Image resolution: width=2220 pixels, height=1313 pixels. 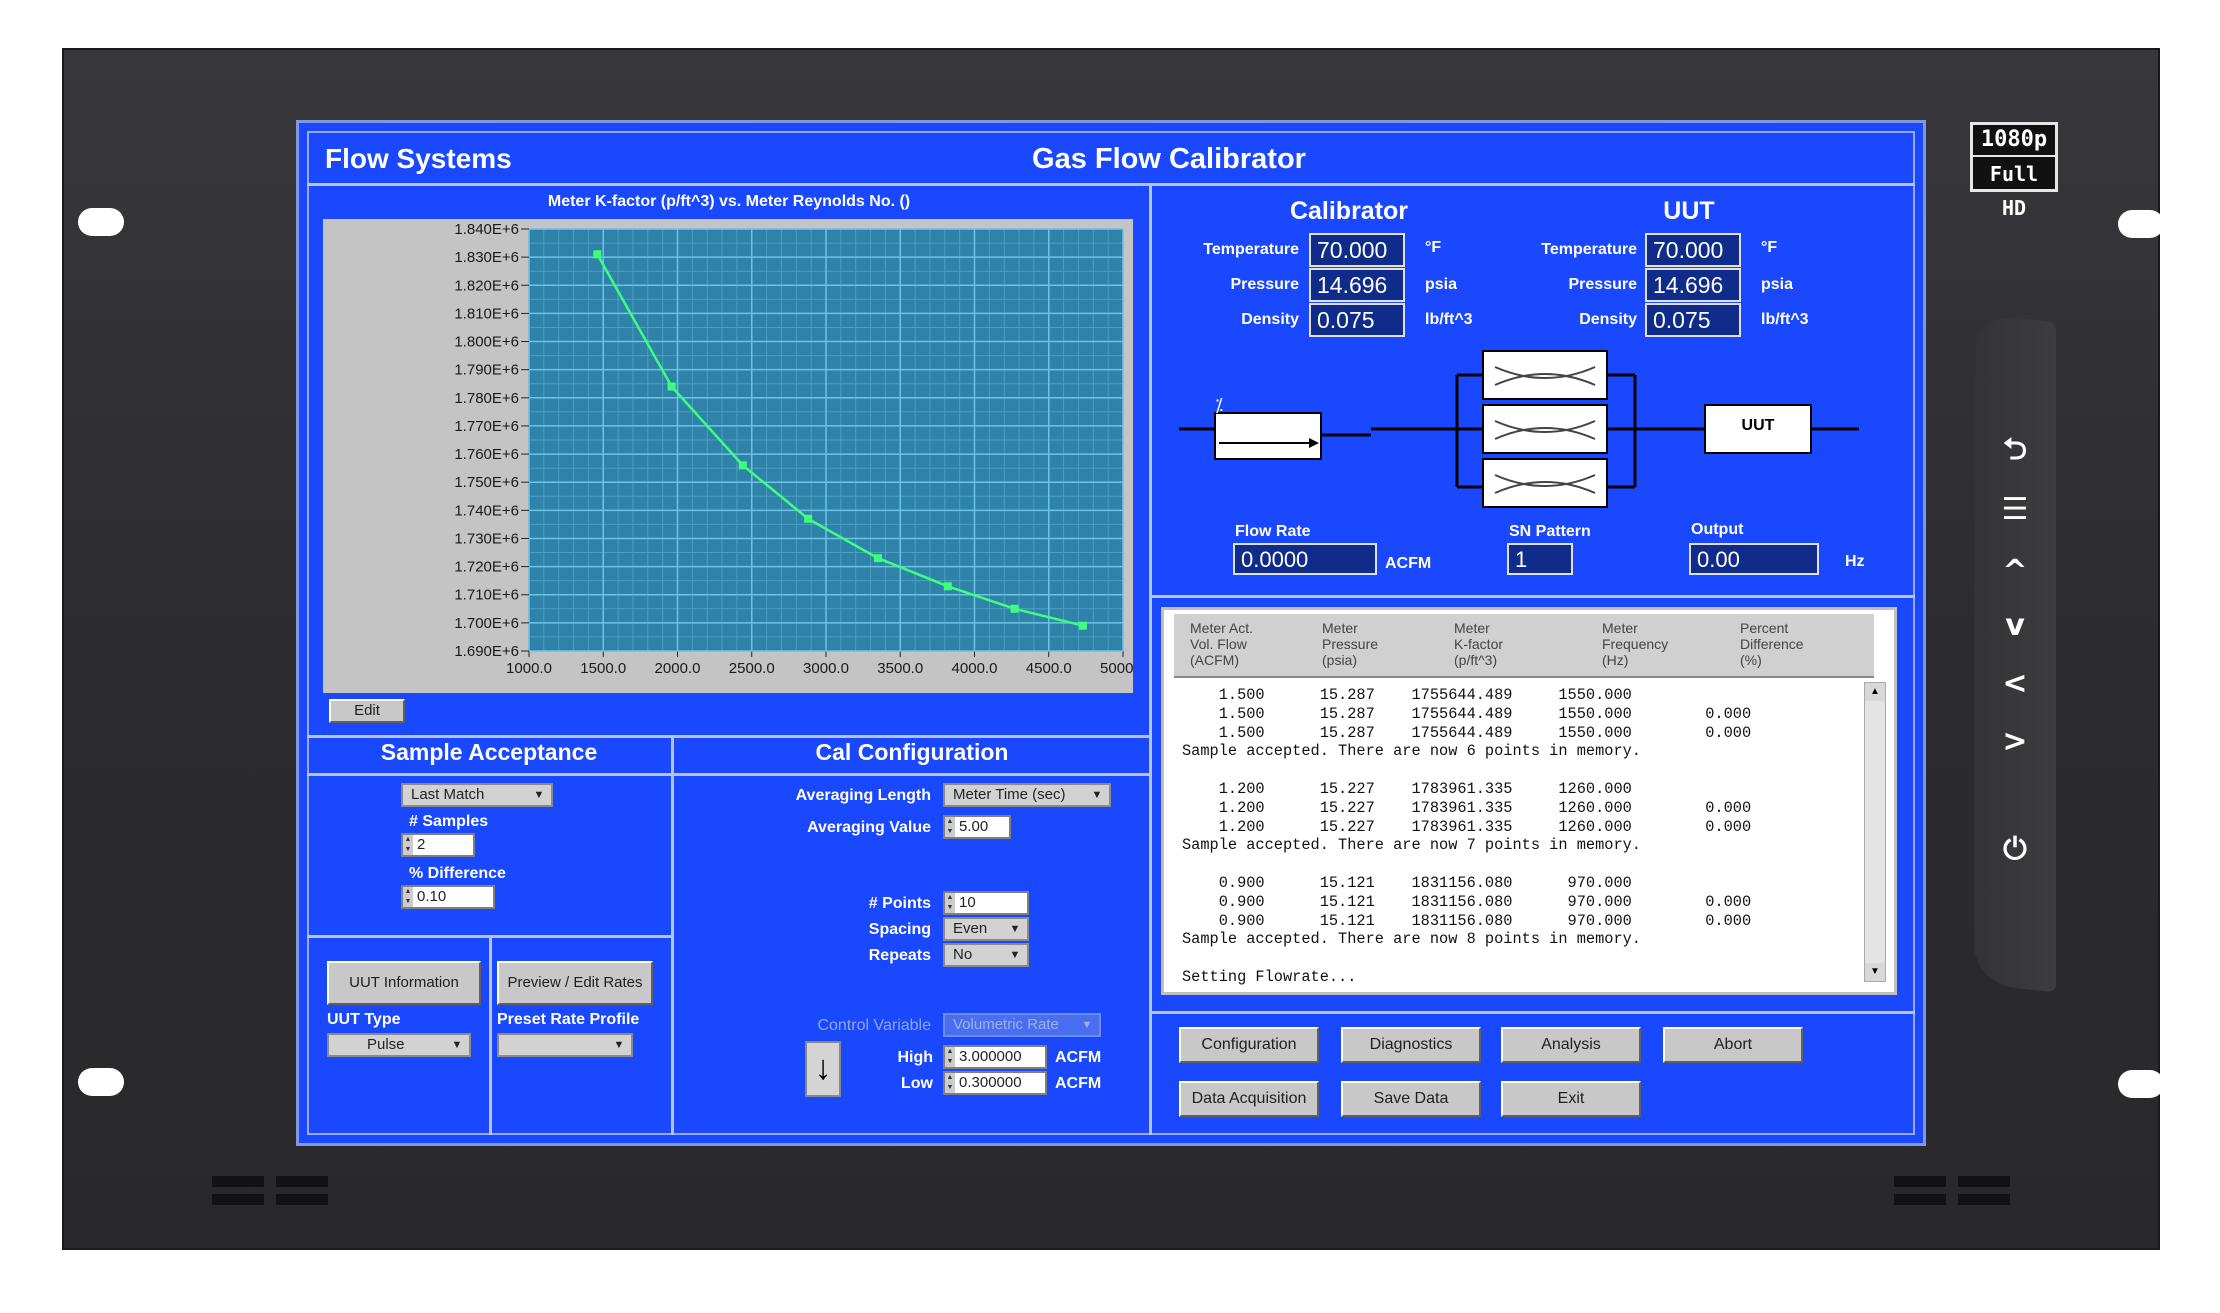 I want to click on center-divider, so click(x=1150, y=659).